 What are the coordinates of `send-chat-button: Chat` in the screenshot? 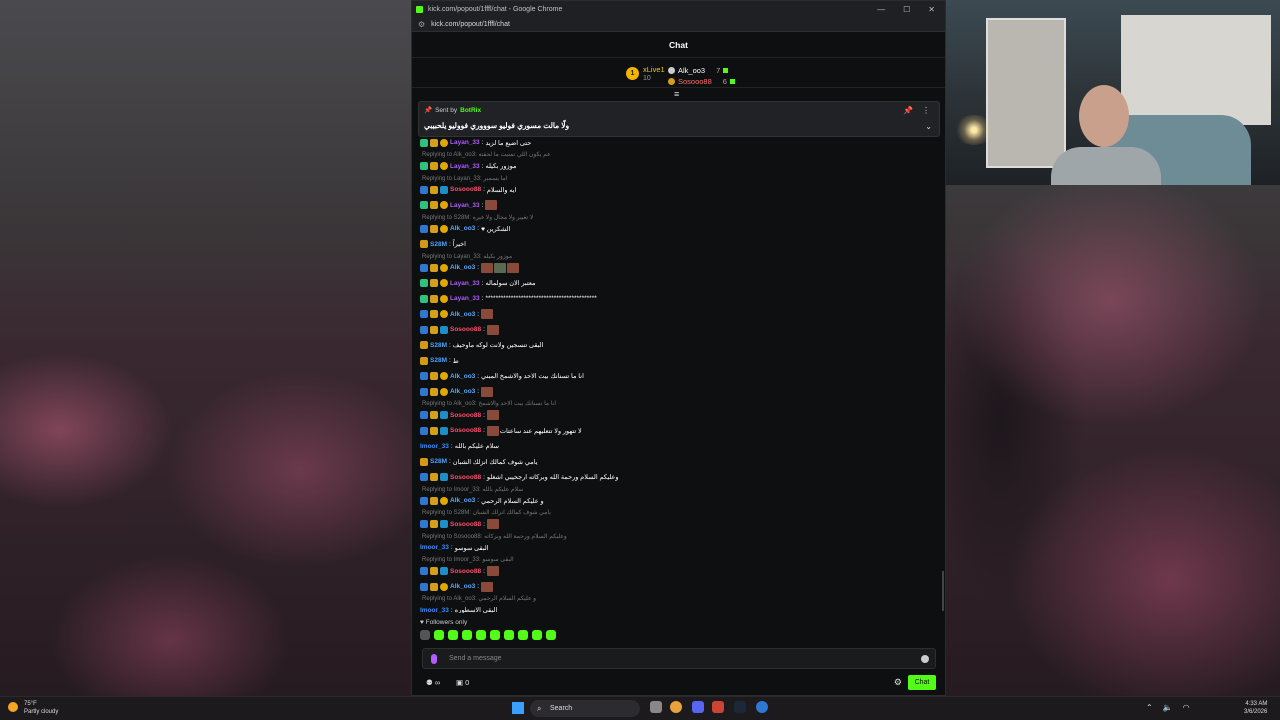 It's located at (922, 682).